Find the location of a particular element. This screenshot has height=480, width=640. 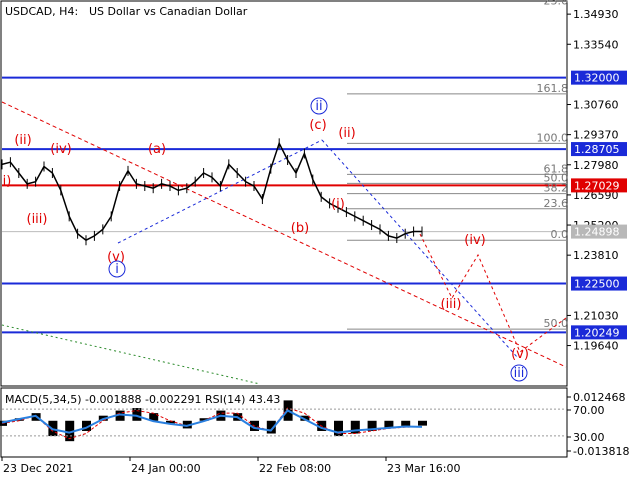

level-label: 1.32000 is located at coordinates (597, 78).